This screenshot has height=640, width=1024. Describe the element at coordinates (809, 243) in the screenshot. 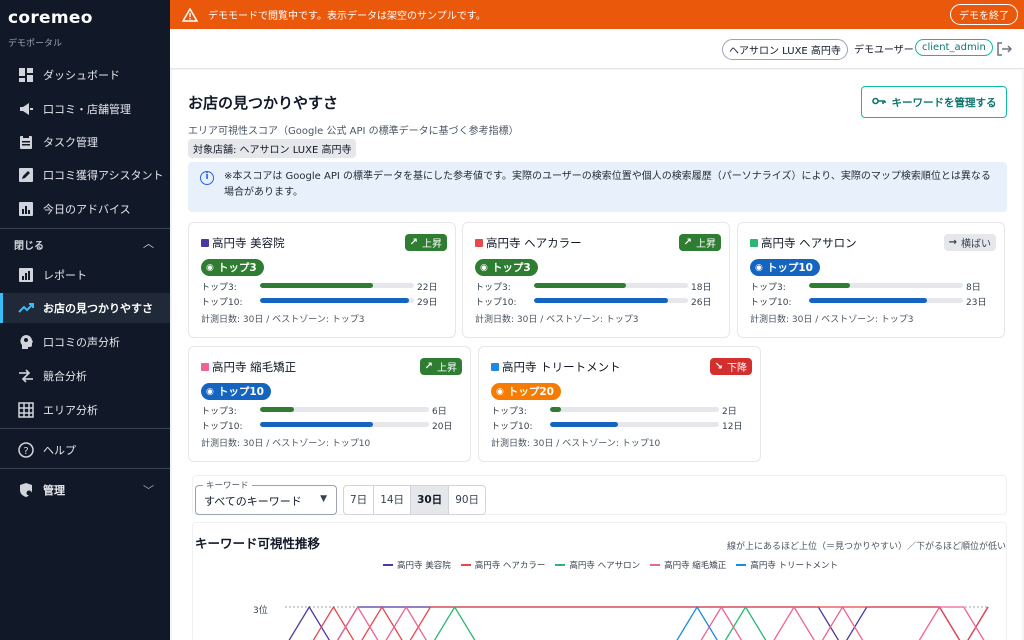

I see `keyword-name: 高円寺 ヘアサロン` at that location.